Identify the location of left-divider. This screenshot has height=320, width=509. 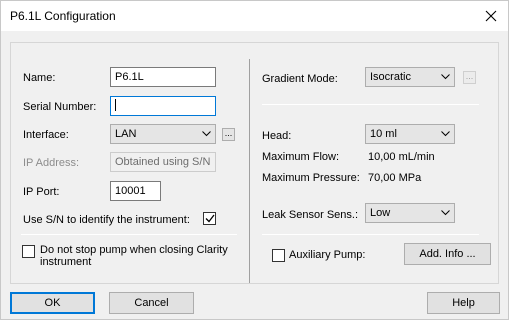
(129, 234).